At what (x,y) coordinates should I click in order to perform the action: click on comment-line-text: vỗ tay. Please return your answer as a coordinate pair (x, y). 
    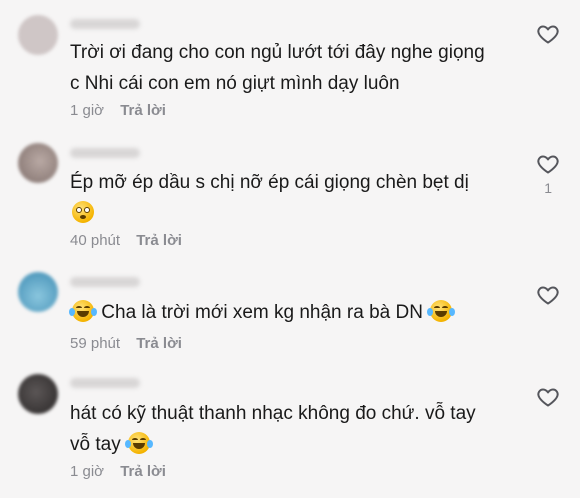
    Looking at the image, I should click on (95, 444).